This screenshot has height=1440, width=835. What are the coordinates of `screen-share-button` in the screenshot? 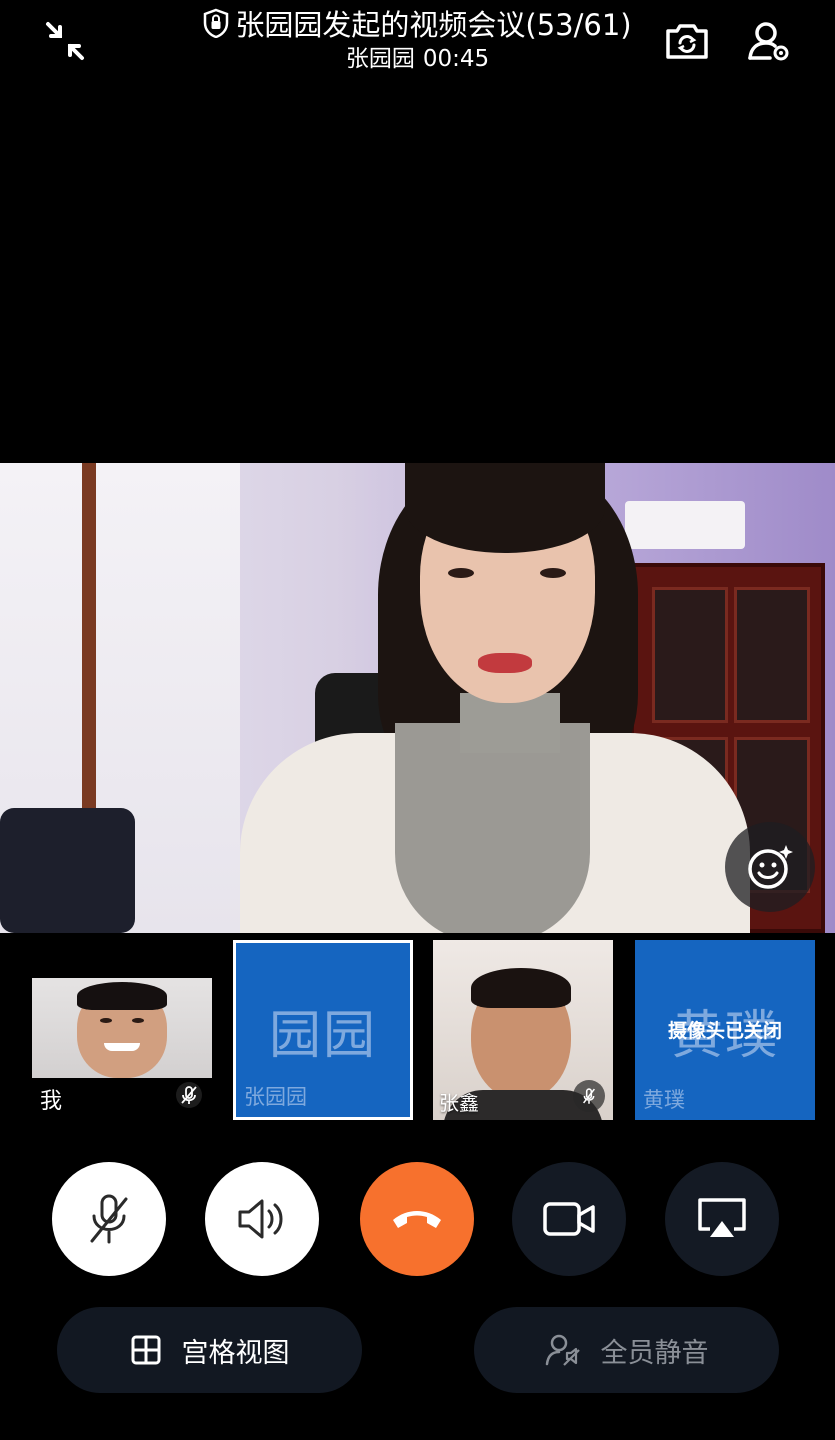 It's located at (722, 1219).